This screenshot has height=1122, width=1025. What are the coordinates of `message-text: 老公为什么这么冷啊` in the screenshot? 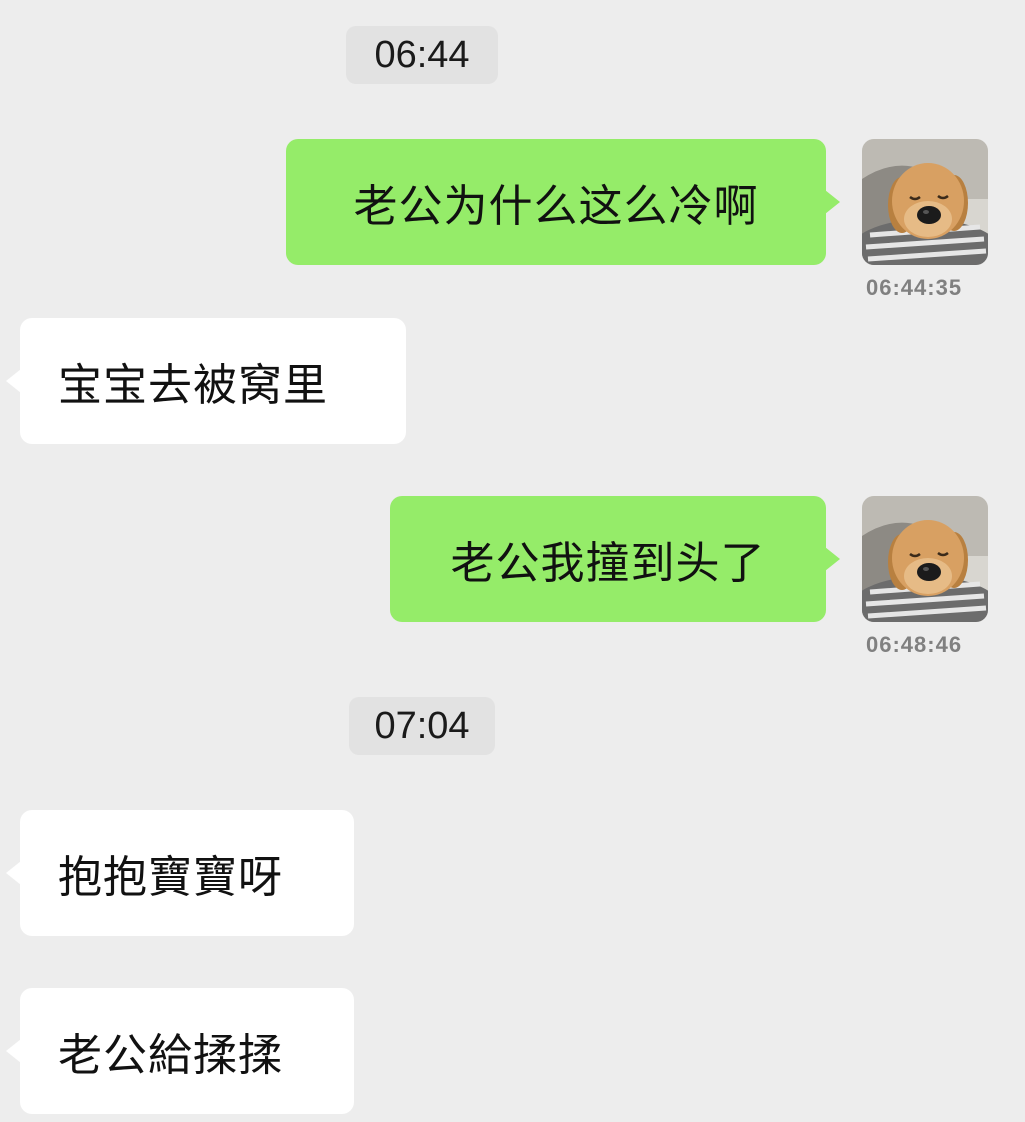 It's located at (556, 206).